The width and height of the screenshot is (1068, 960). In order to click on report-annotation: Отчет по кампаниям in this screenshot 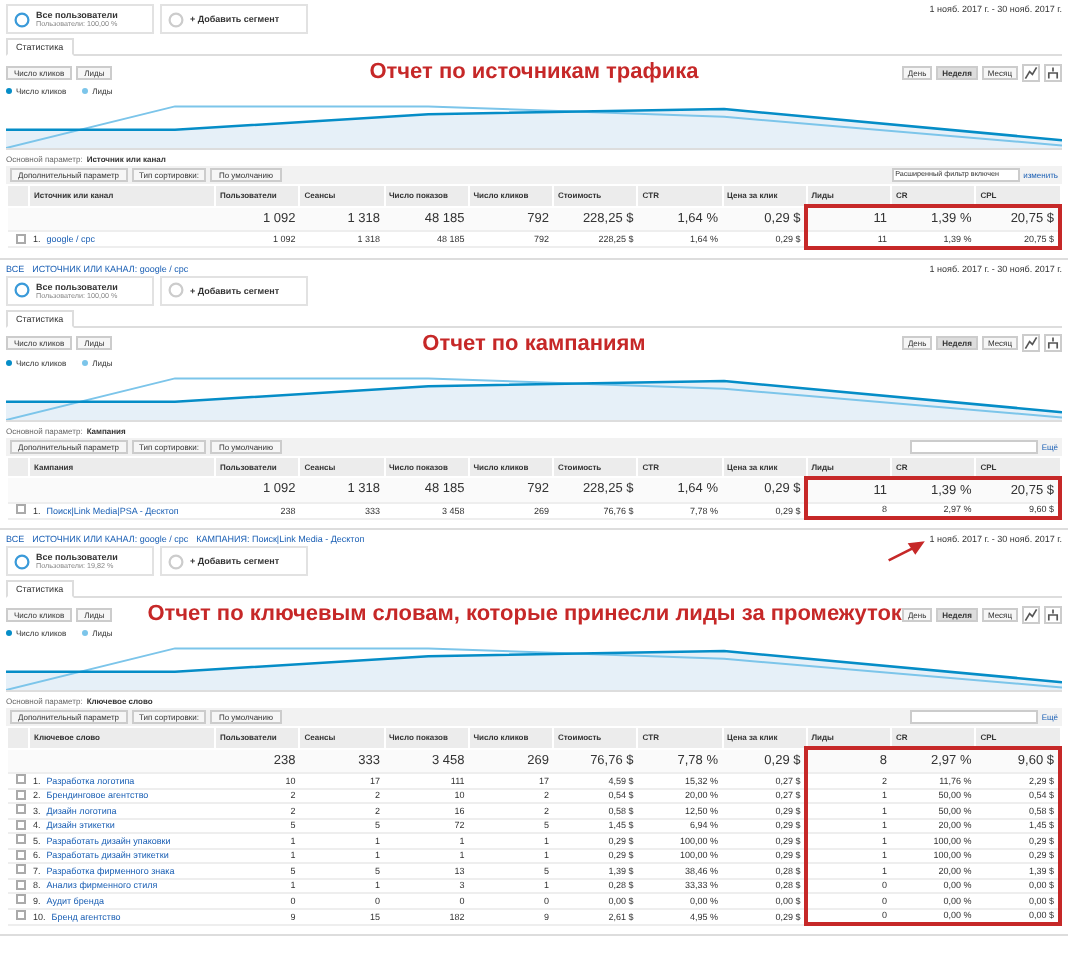, I will do `click(534, 343)`.